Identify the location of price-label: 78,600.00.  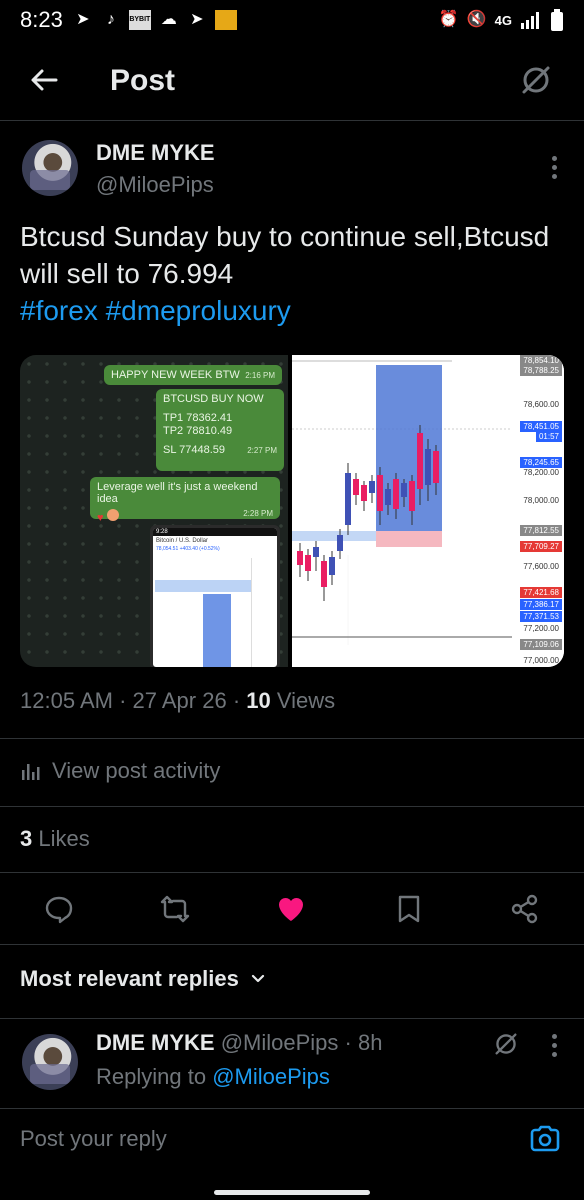
(541, 404).